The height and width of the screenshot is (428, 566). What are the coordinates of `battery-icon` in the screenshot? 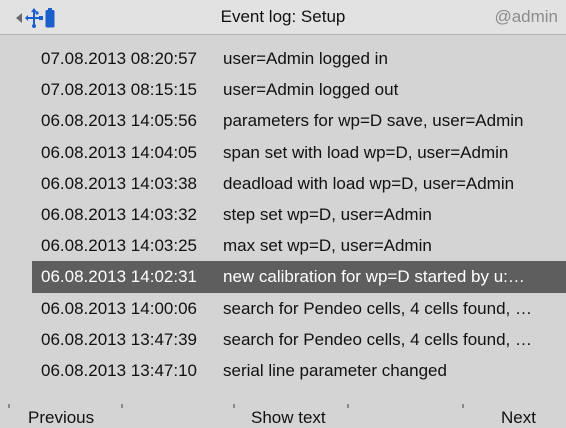 It's located at (50, 18).